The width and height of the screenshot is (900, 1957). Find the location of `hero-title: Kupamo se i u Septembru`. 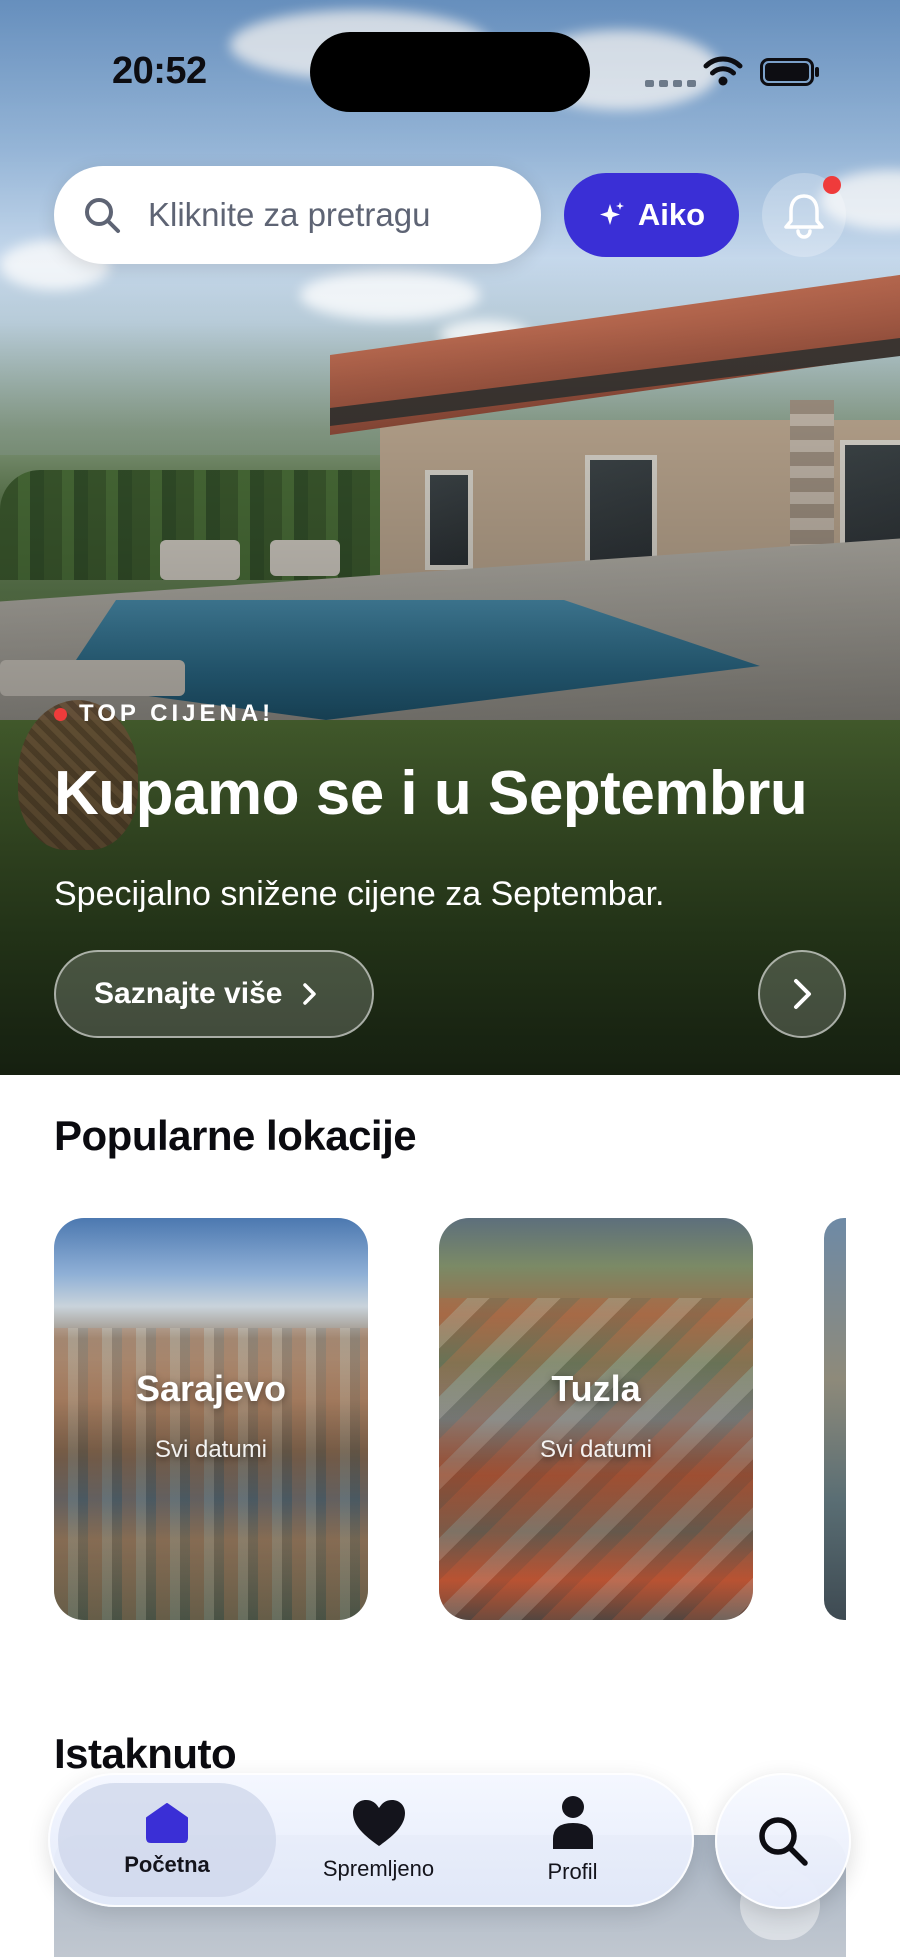

hero-title: Kupamo se i u Septembru is located at coordinates (431, 793).